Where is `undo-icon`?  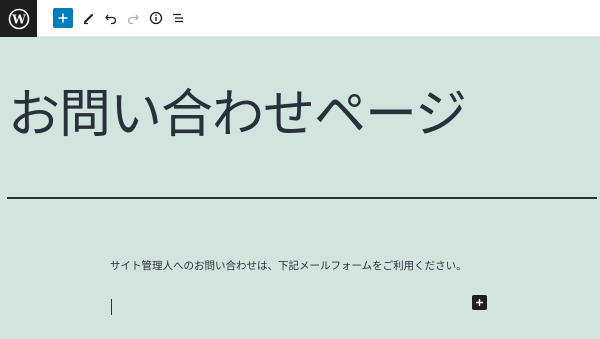 undo-icon is located at coordinates (111, 19).